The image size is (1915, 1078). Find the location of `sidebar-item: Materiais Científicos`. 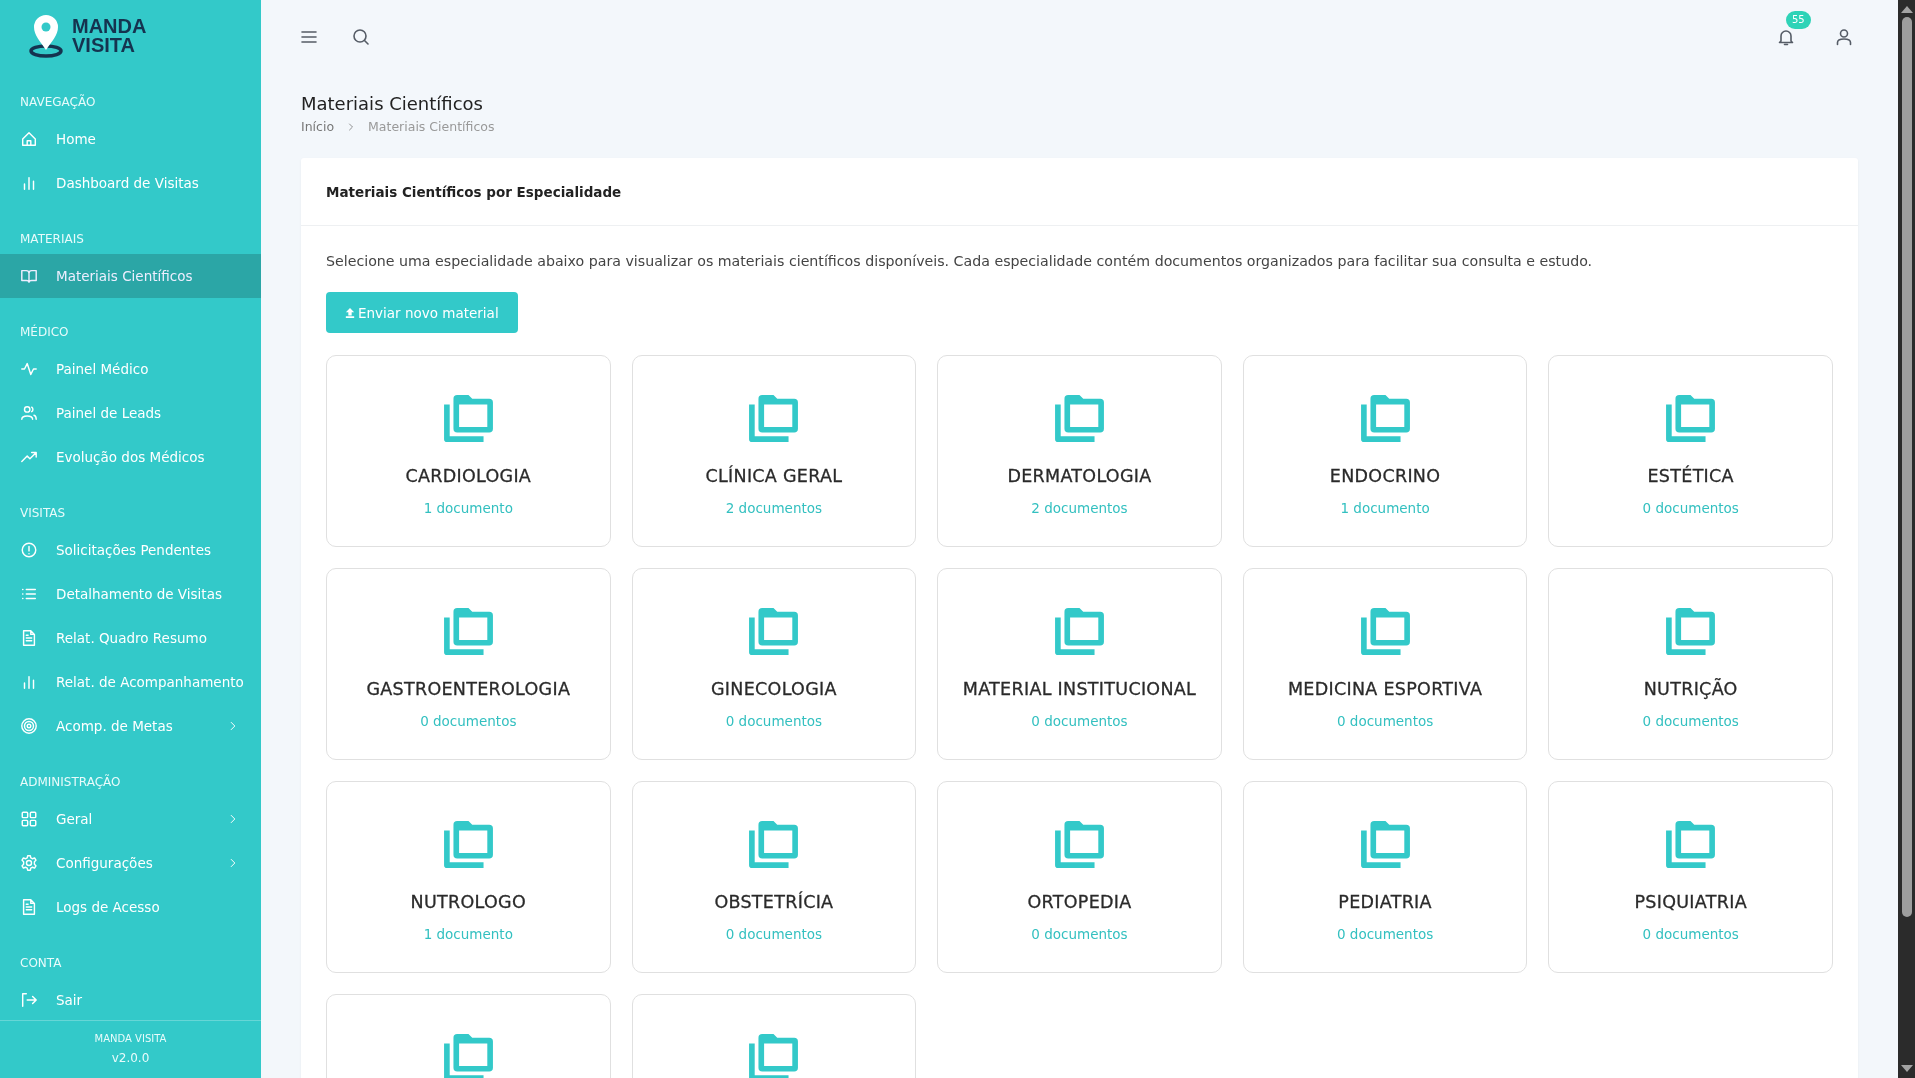

sidebar-item: Materiais Científicos is located at coordinates (130, 276).